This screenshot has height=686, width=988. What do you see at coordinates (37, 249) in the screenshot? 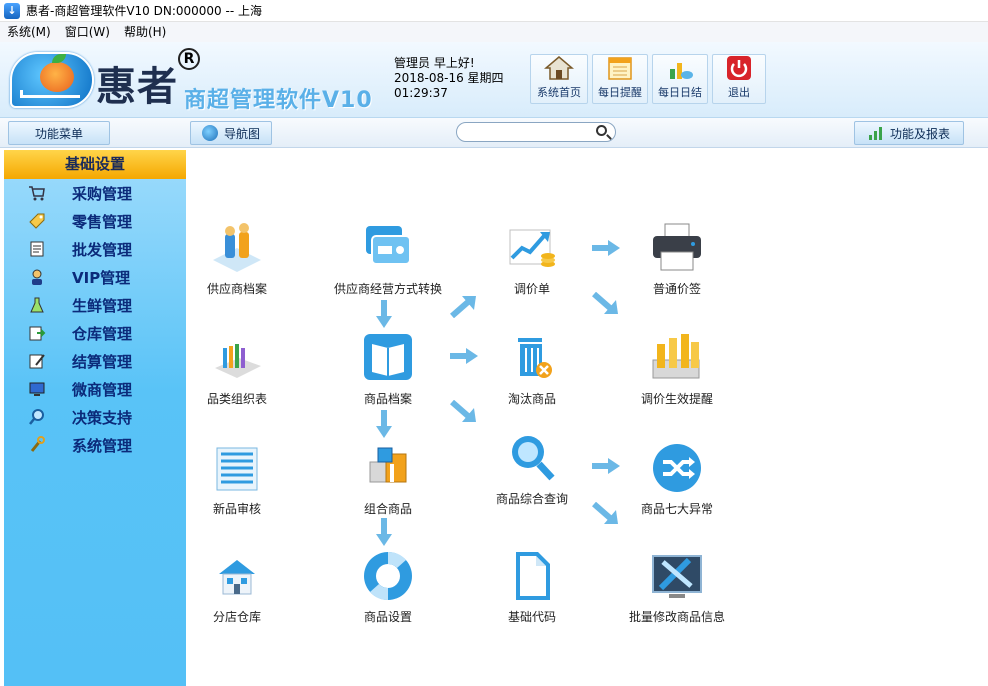
I see `document-icon` at bounding box center [37, 249].